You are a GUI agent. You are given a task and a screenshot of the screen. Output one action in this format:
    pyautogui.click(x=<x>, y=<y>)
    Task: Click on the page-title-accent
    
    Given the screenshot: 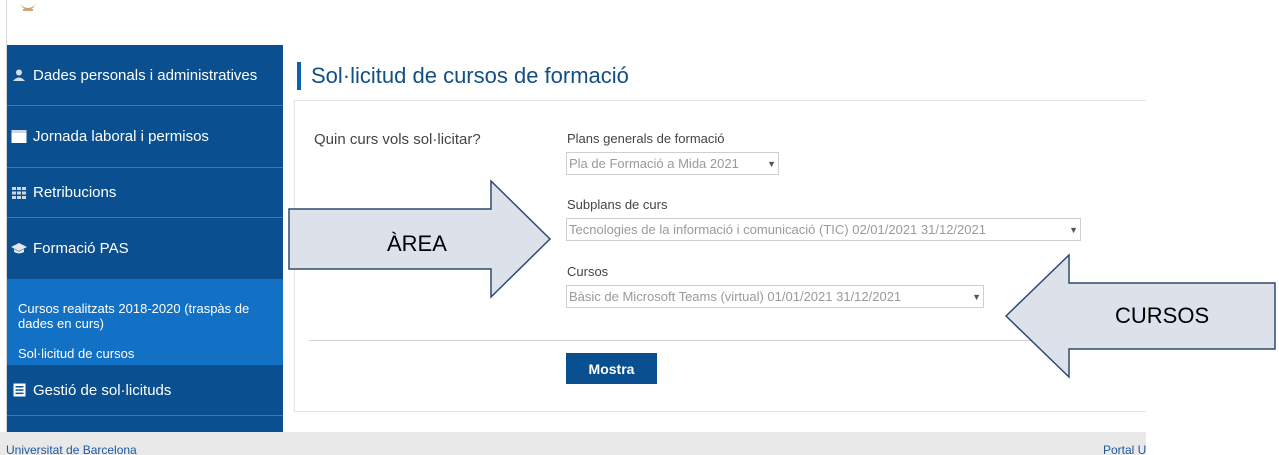 What is the action you would take?
    pyautogui.click(x=299, y=76)
    